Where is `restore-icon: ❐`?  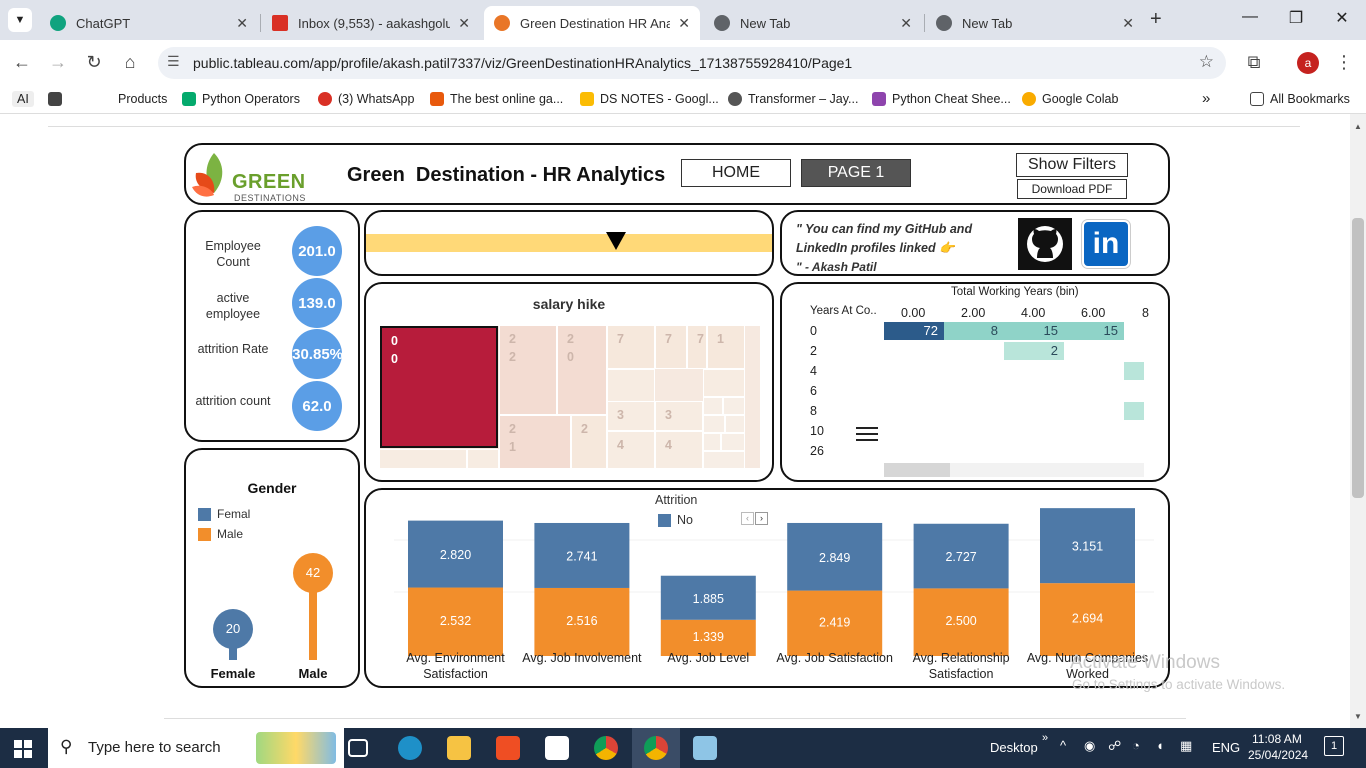 restore-icon: ❐ is located at coordinates (1296, 18).